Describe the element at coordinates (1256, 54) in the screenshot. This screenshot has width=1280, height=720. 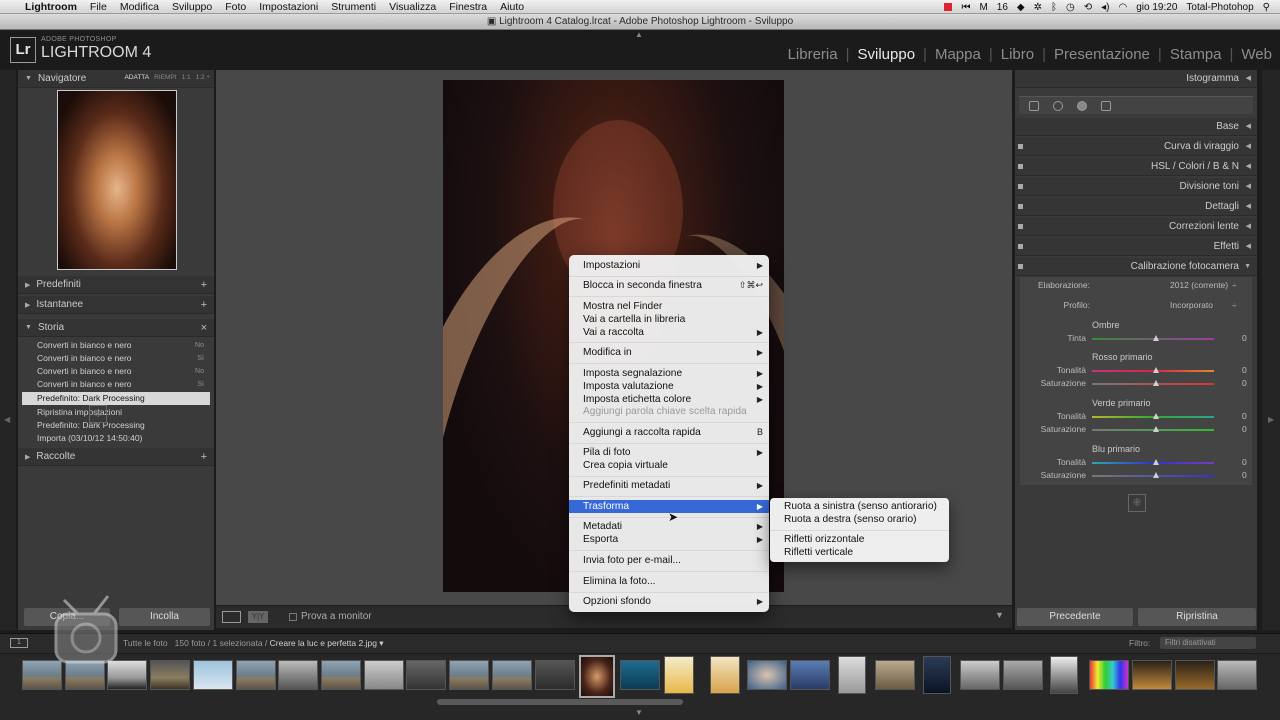
I see `module-web: Web` at that location.